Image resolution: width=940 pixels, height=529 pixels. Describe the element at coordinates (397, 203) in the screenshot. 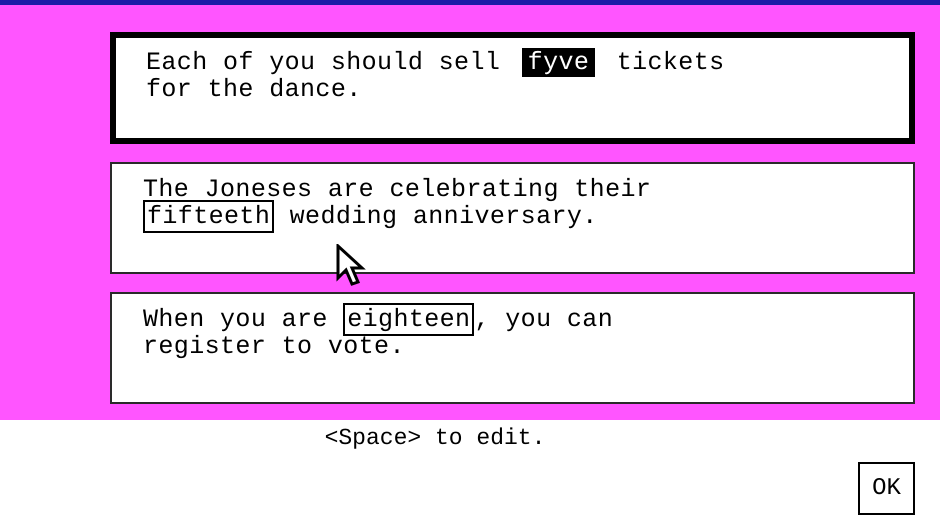

I see `sentence-text: The Joneses are celebrating their fifteeth wedding anniversary.` at that location.